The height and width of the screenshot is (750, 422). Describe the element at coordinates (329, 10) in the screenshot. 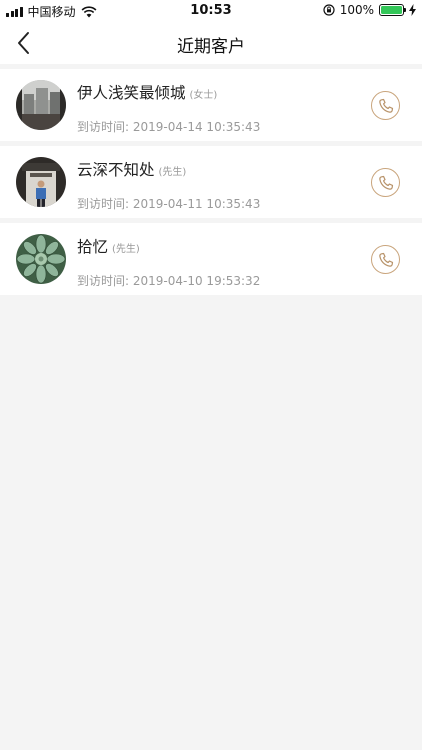

I see `rotation-lock-icon` at that location.